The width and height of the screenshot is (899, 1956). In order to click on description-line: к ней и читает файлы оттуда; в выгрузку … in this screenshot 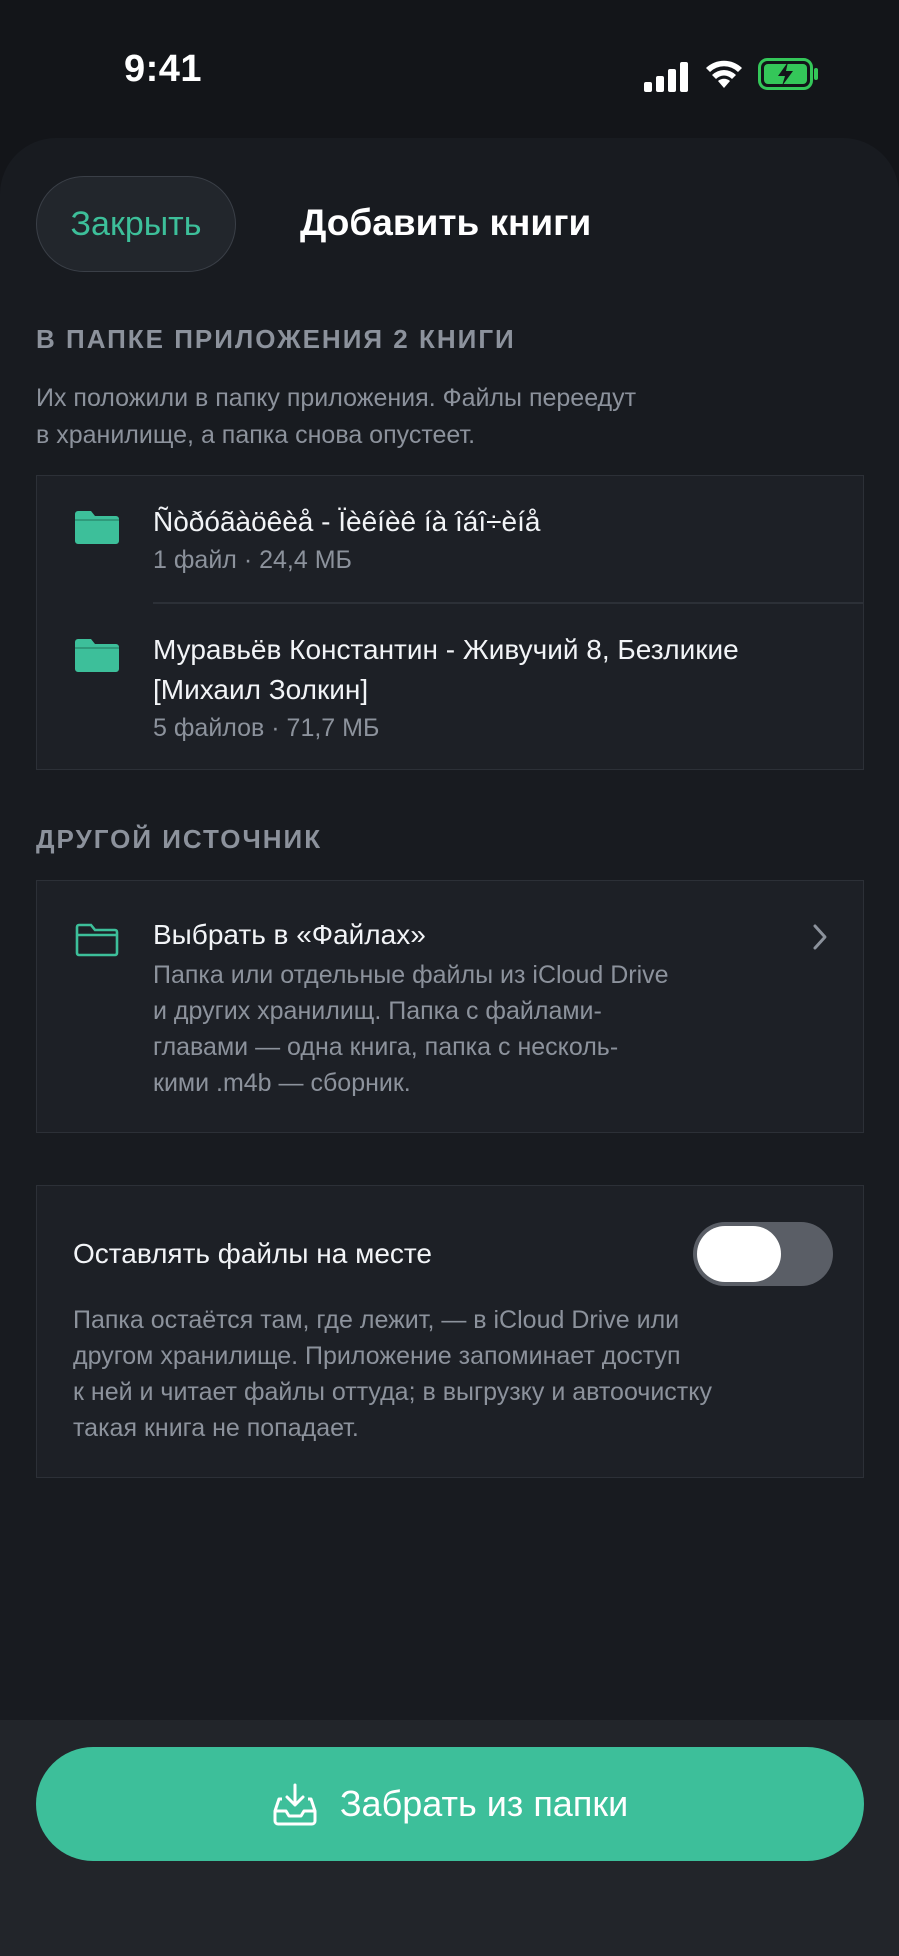, I will do `click(392, 1392)`.